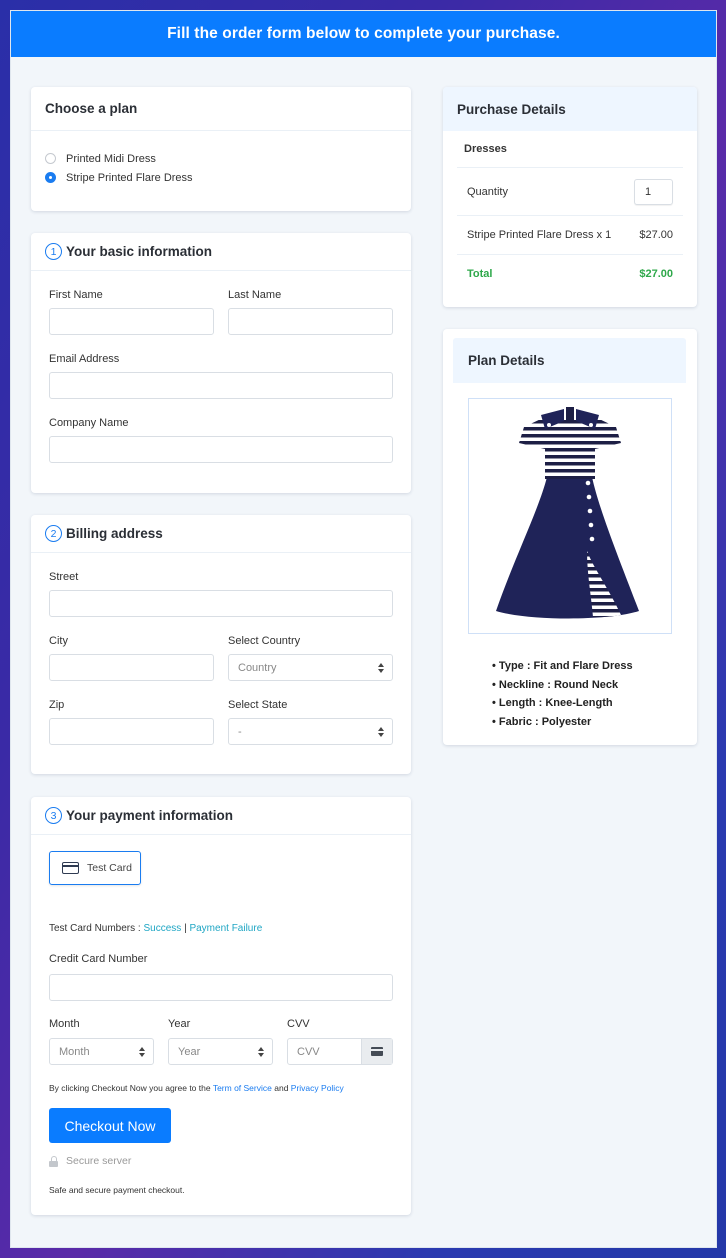 The width and height of the screenshot is (726, 1258). What do you see at coordinates (131, 667) in the screenshot?
I see `city-input` at bounding box center [131, 667].